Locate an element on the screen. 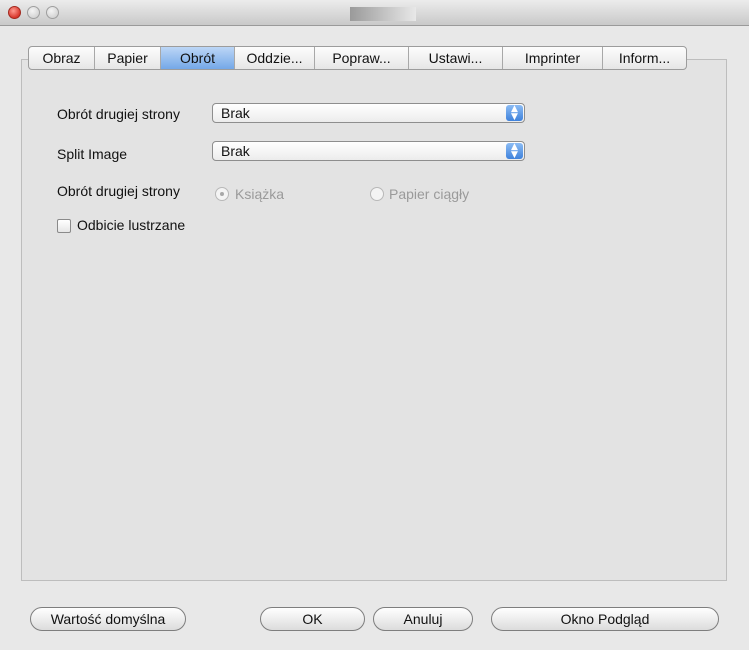 The width and height of the screenshot is (749, 650). cancel-button: Anuluj is located at coordinates (423, 619).